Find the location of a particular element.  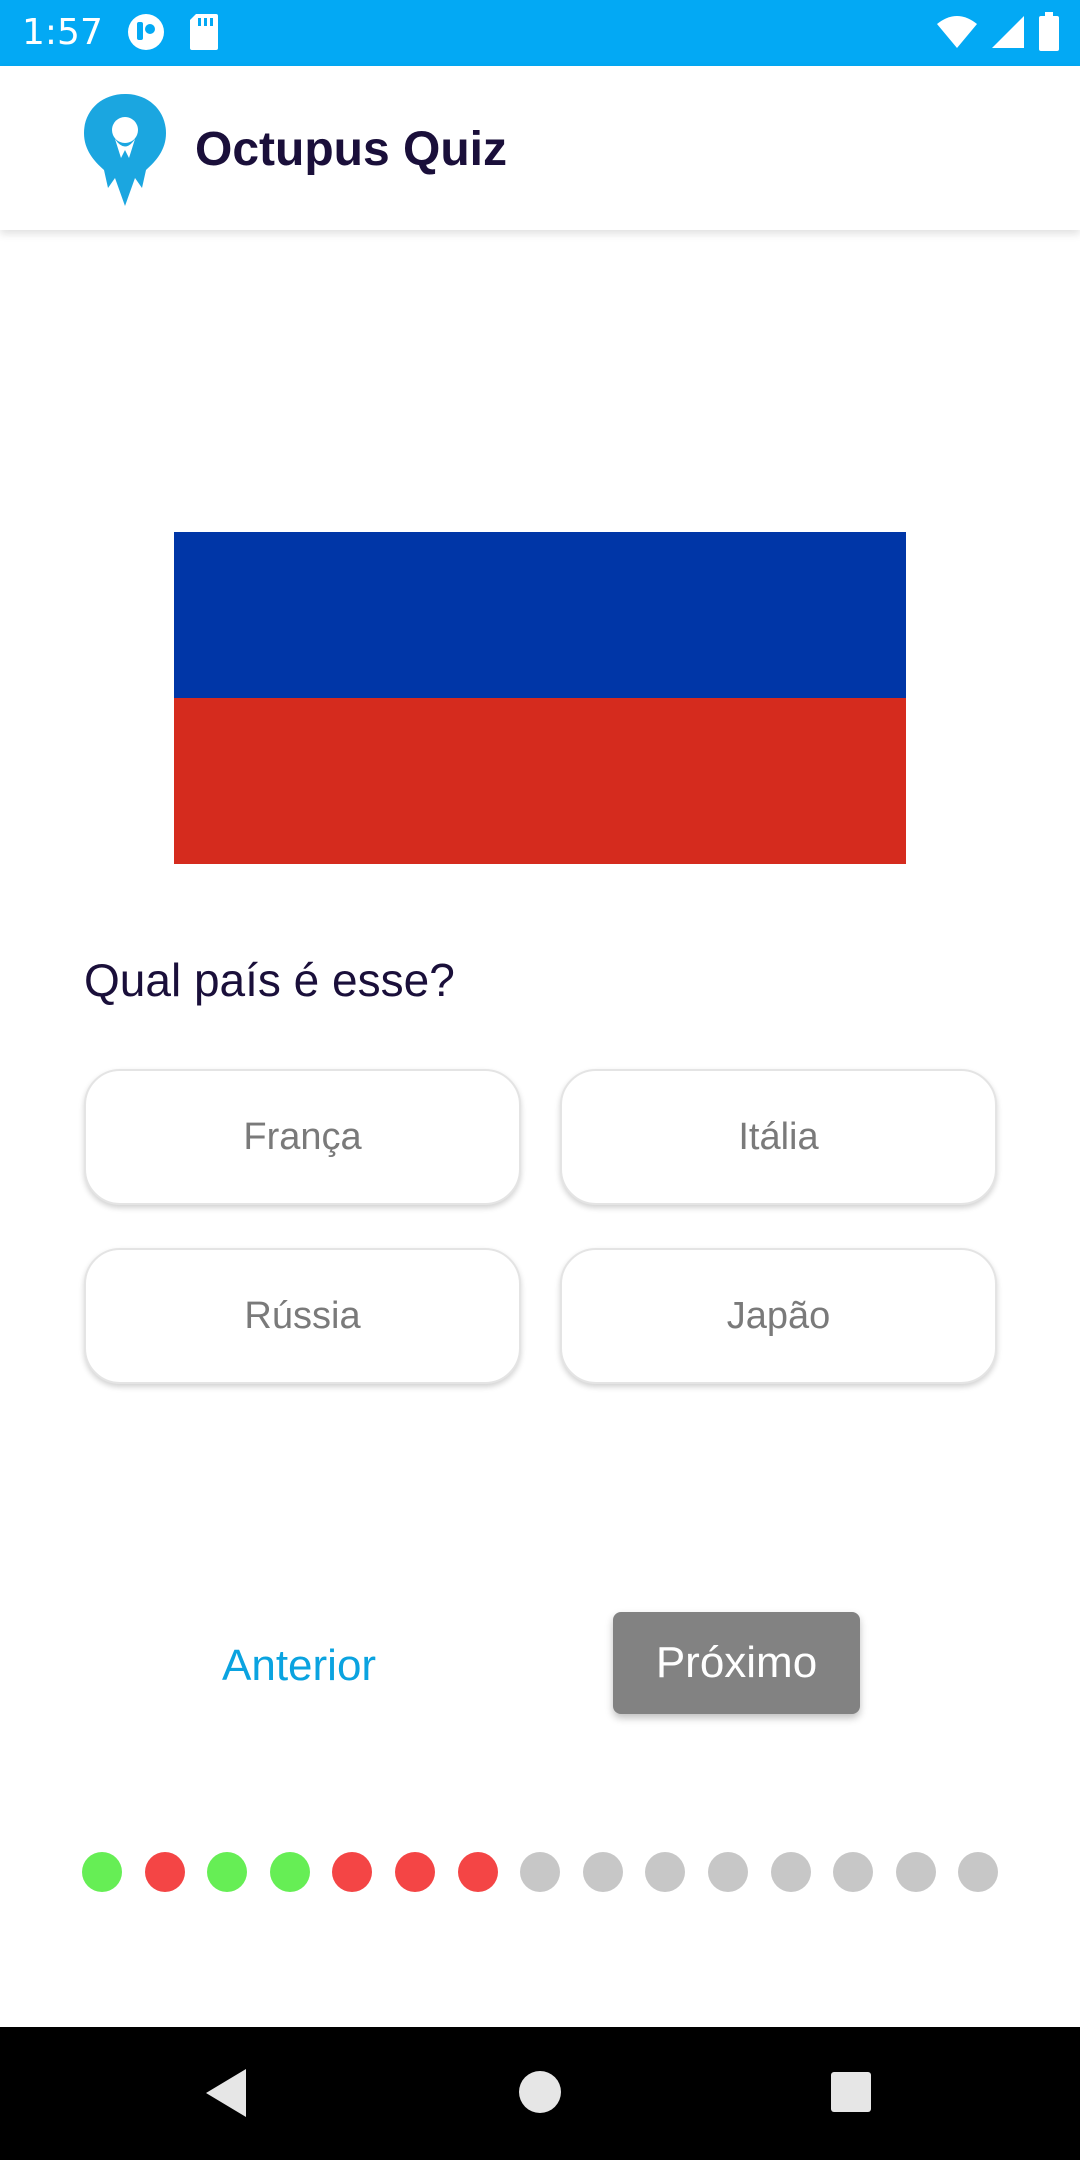

progress-indicator is located at coordinates (542, 1872).